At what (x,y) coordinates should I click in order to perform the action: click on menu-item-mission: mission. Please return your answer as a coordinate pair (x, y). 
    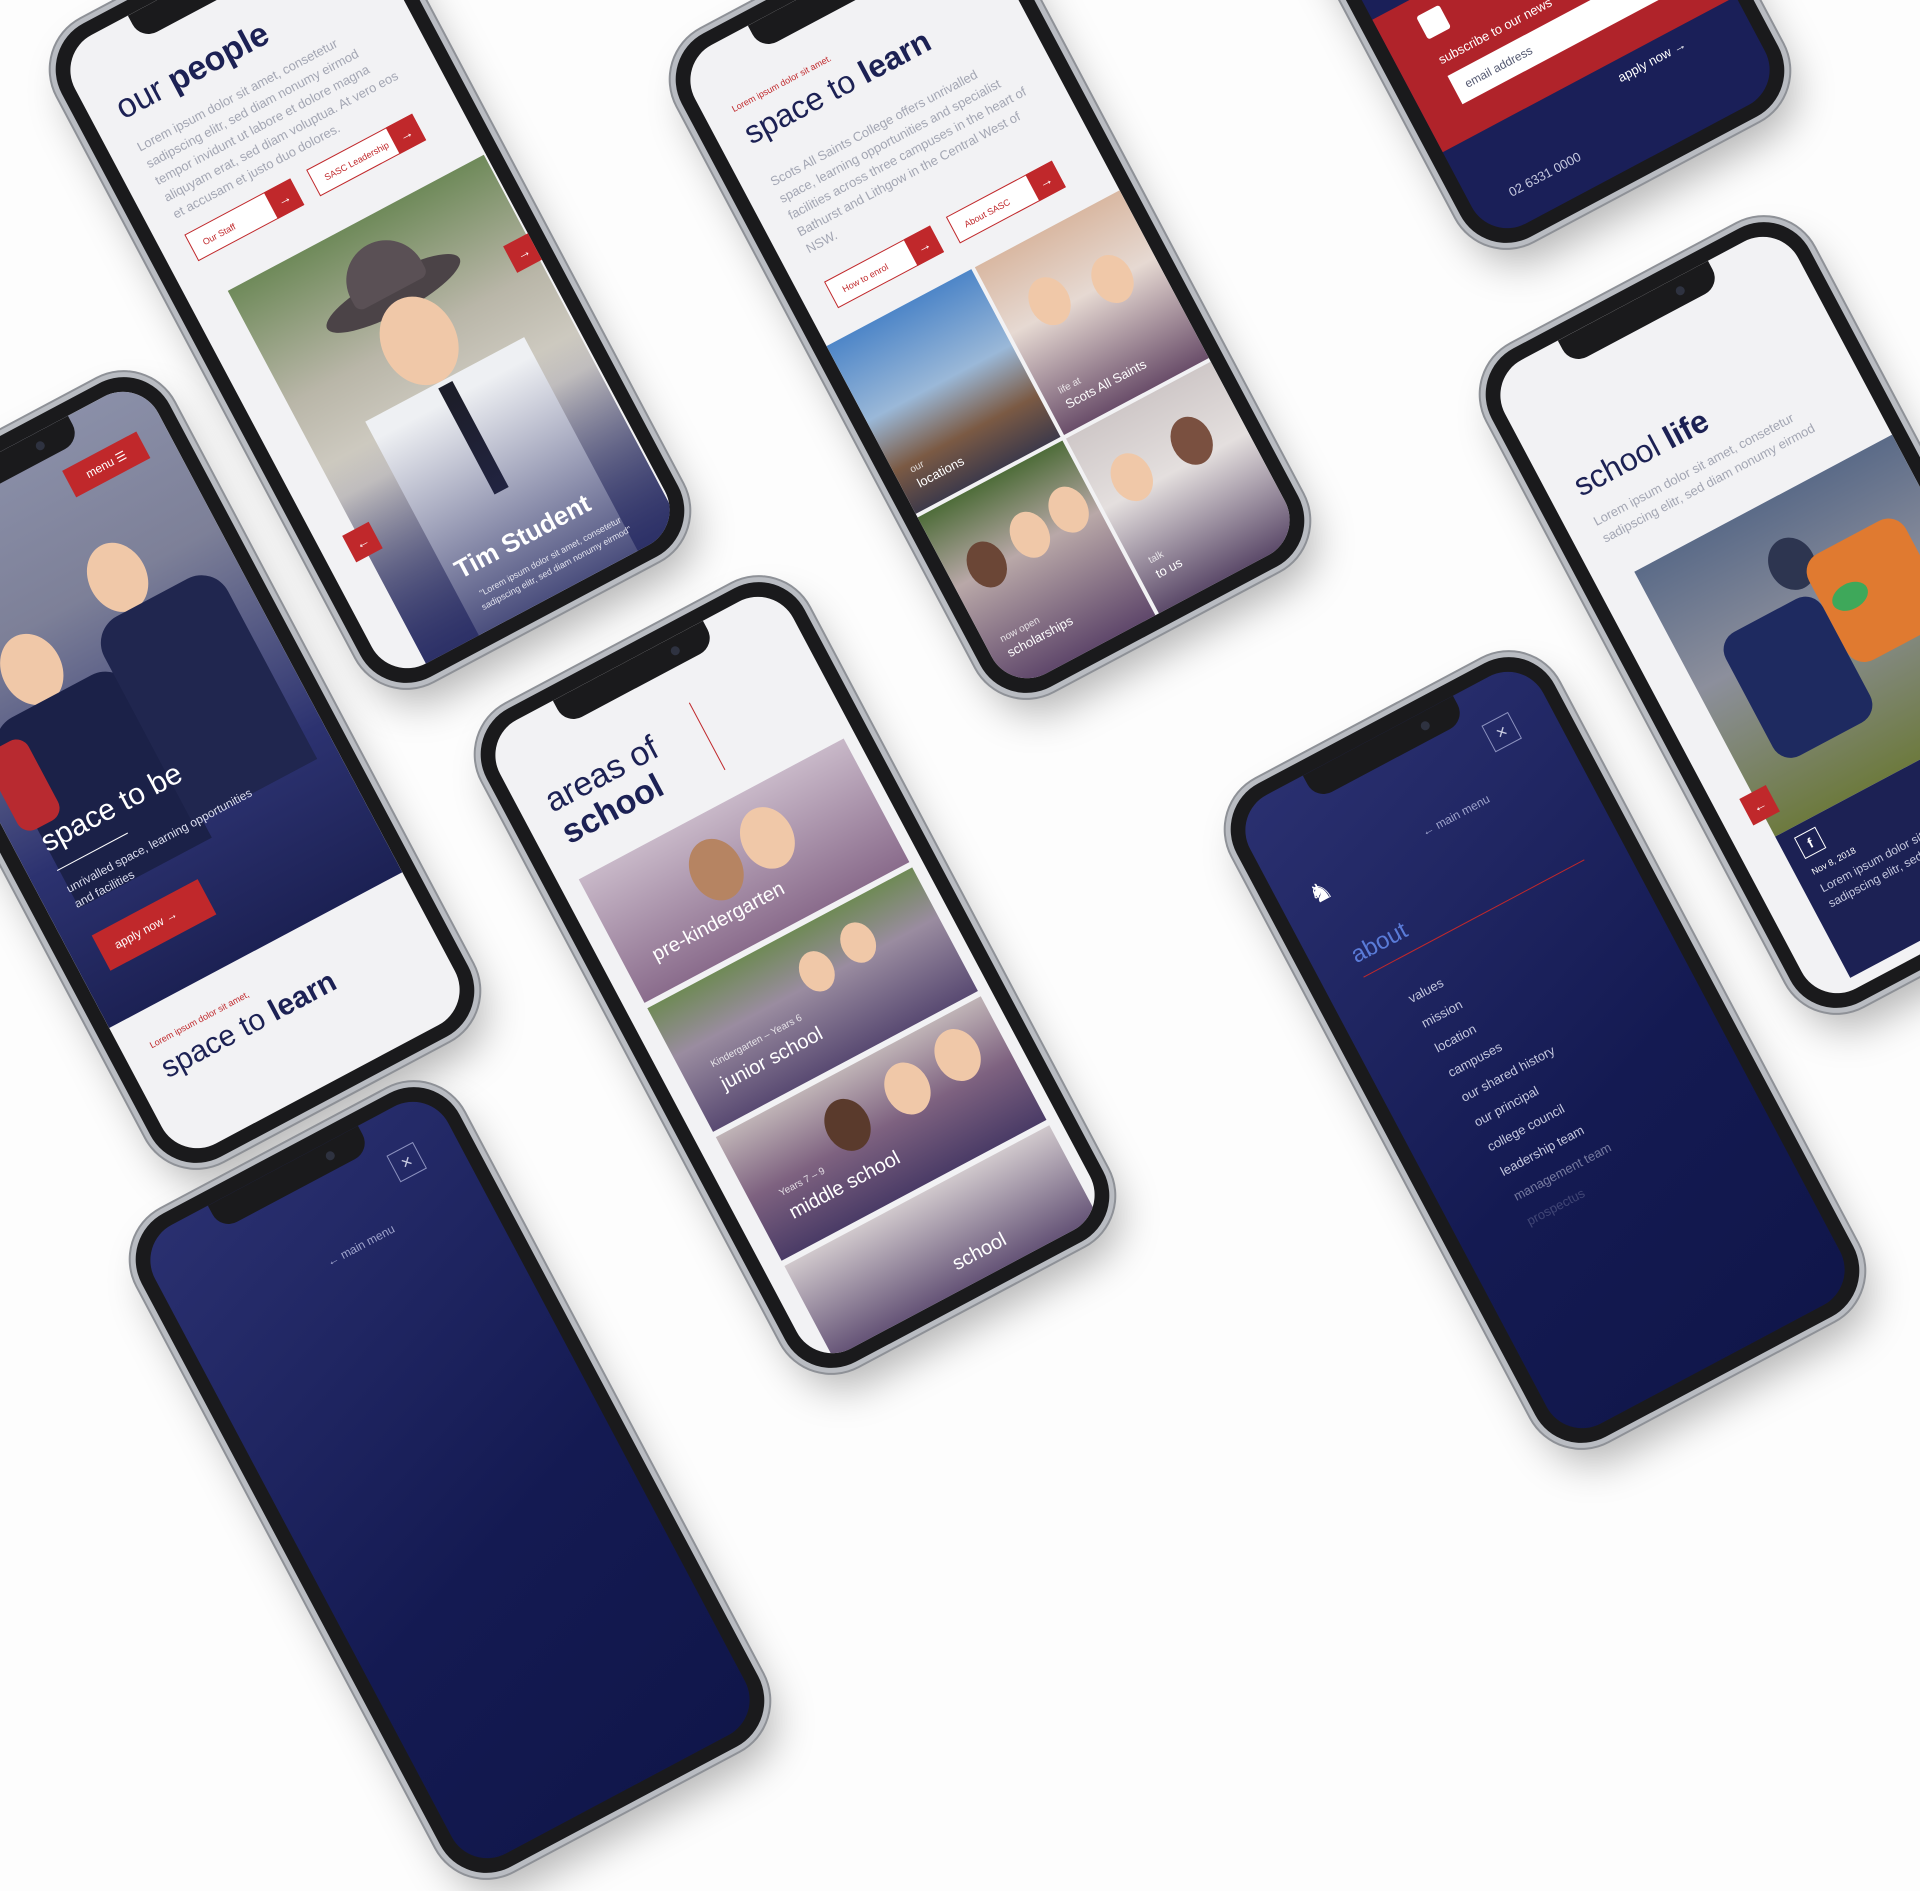
    Looking at the image, I should click on (1442, 1014).